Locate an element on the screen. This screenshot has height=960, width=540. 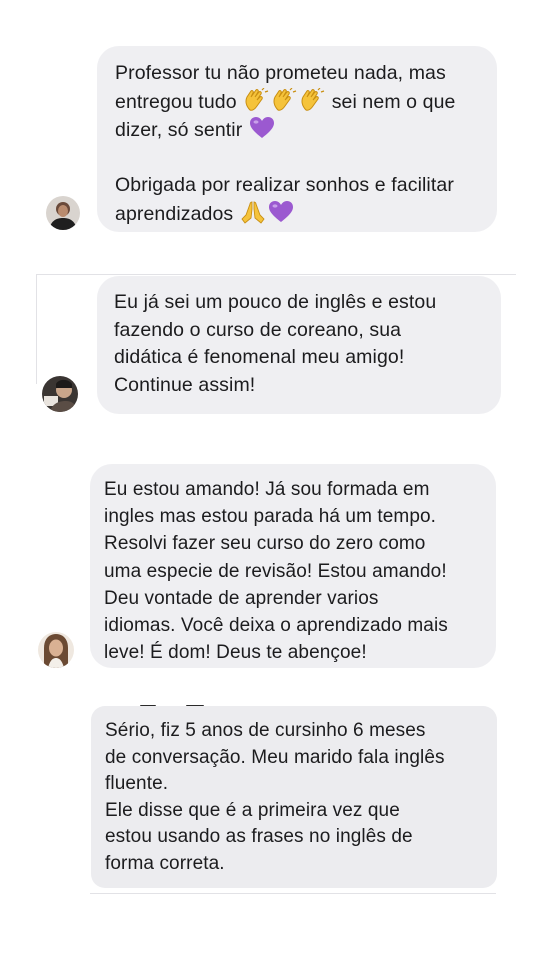
message-text: entregou tudo is located at coordinates (179, 101).